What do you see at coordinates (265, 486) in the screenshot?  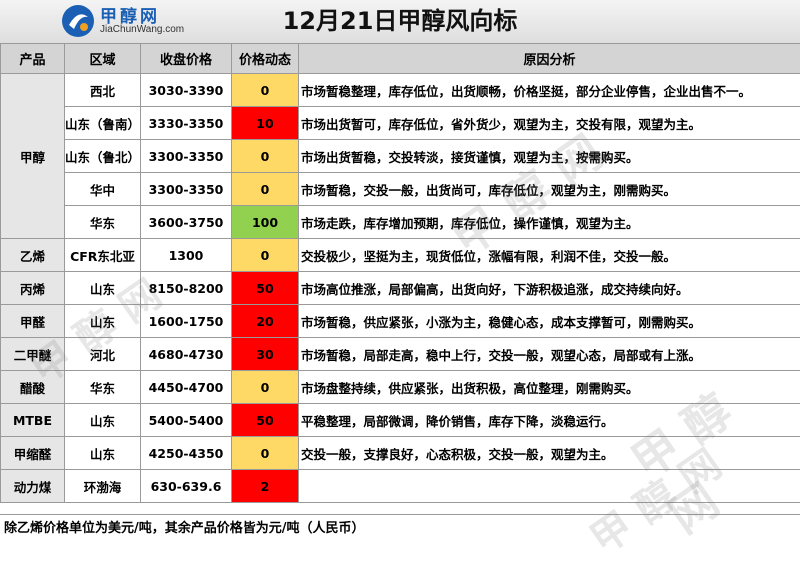 I see `change-cell: 2` at bounding box center [265, 486].